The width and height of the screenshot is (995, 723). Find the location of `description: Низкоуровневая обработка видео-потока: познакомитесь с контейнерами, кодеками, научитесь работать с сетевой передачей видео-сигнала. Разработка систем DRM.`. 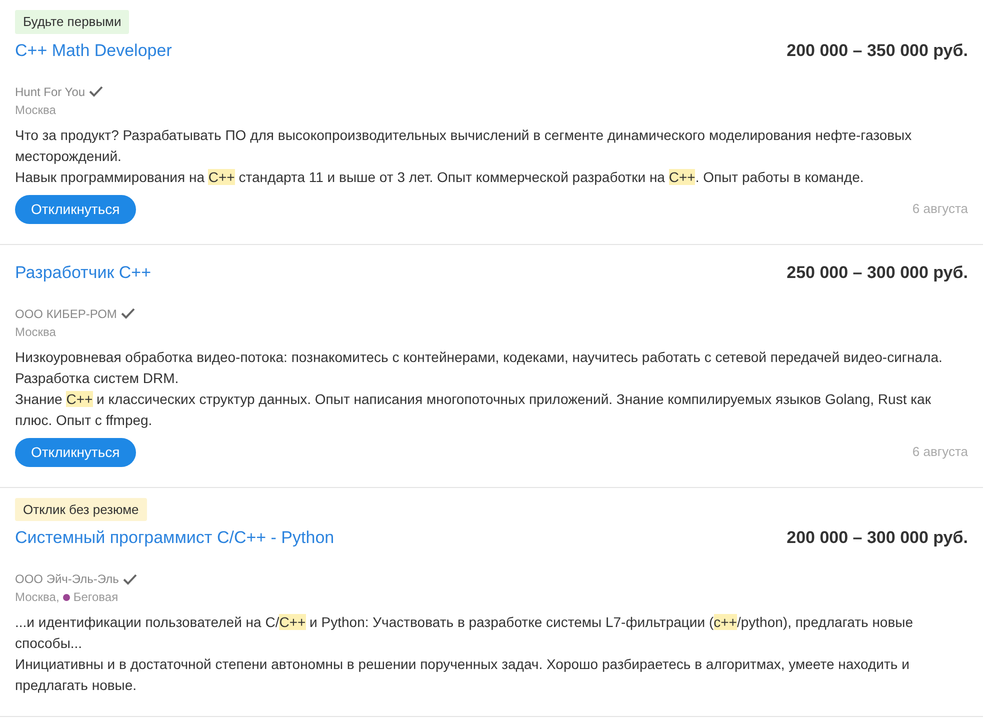

description: Низкоуровневая обработка видео-потока: познакомитесь с контейнерами, кодеками, научитесь работать с сетевой передачей видео-сигнала. Разработка систем DRM. is located at coordinates (479, 368).